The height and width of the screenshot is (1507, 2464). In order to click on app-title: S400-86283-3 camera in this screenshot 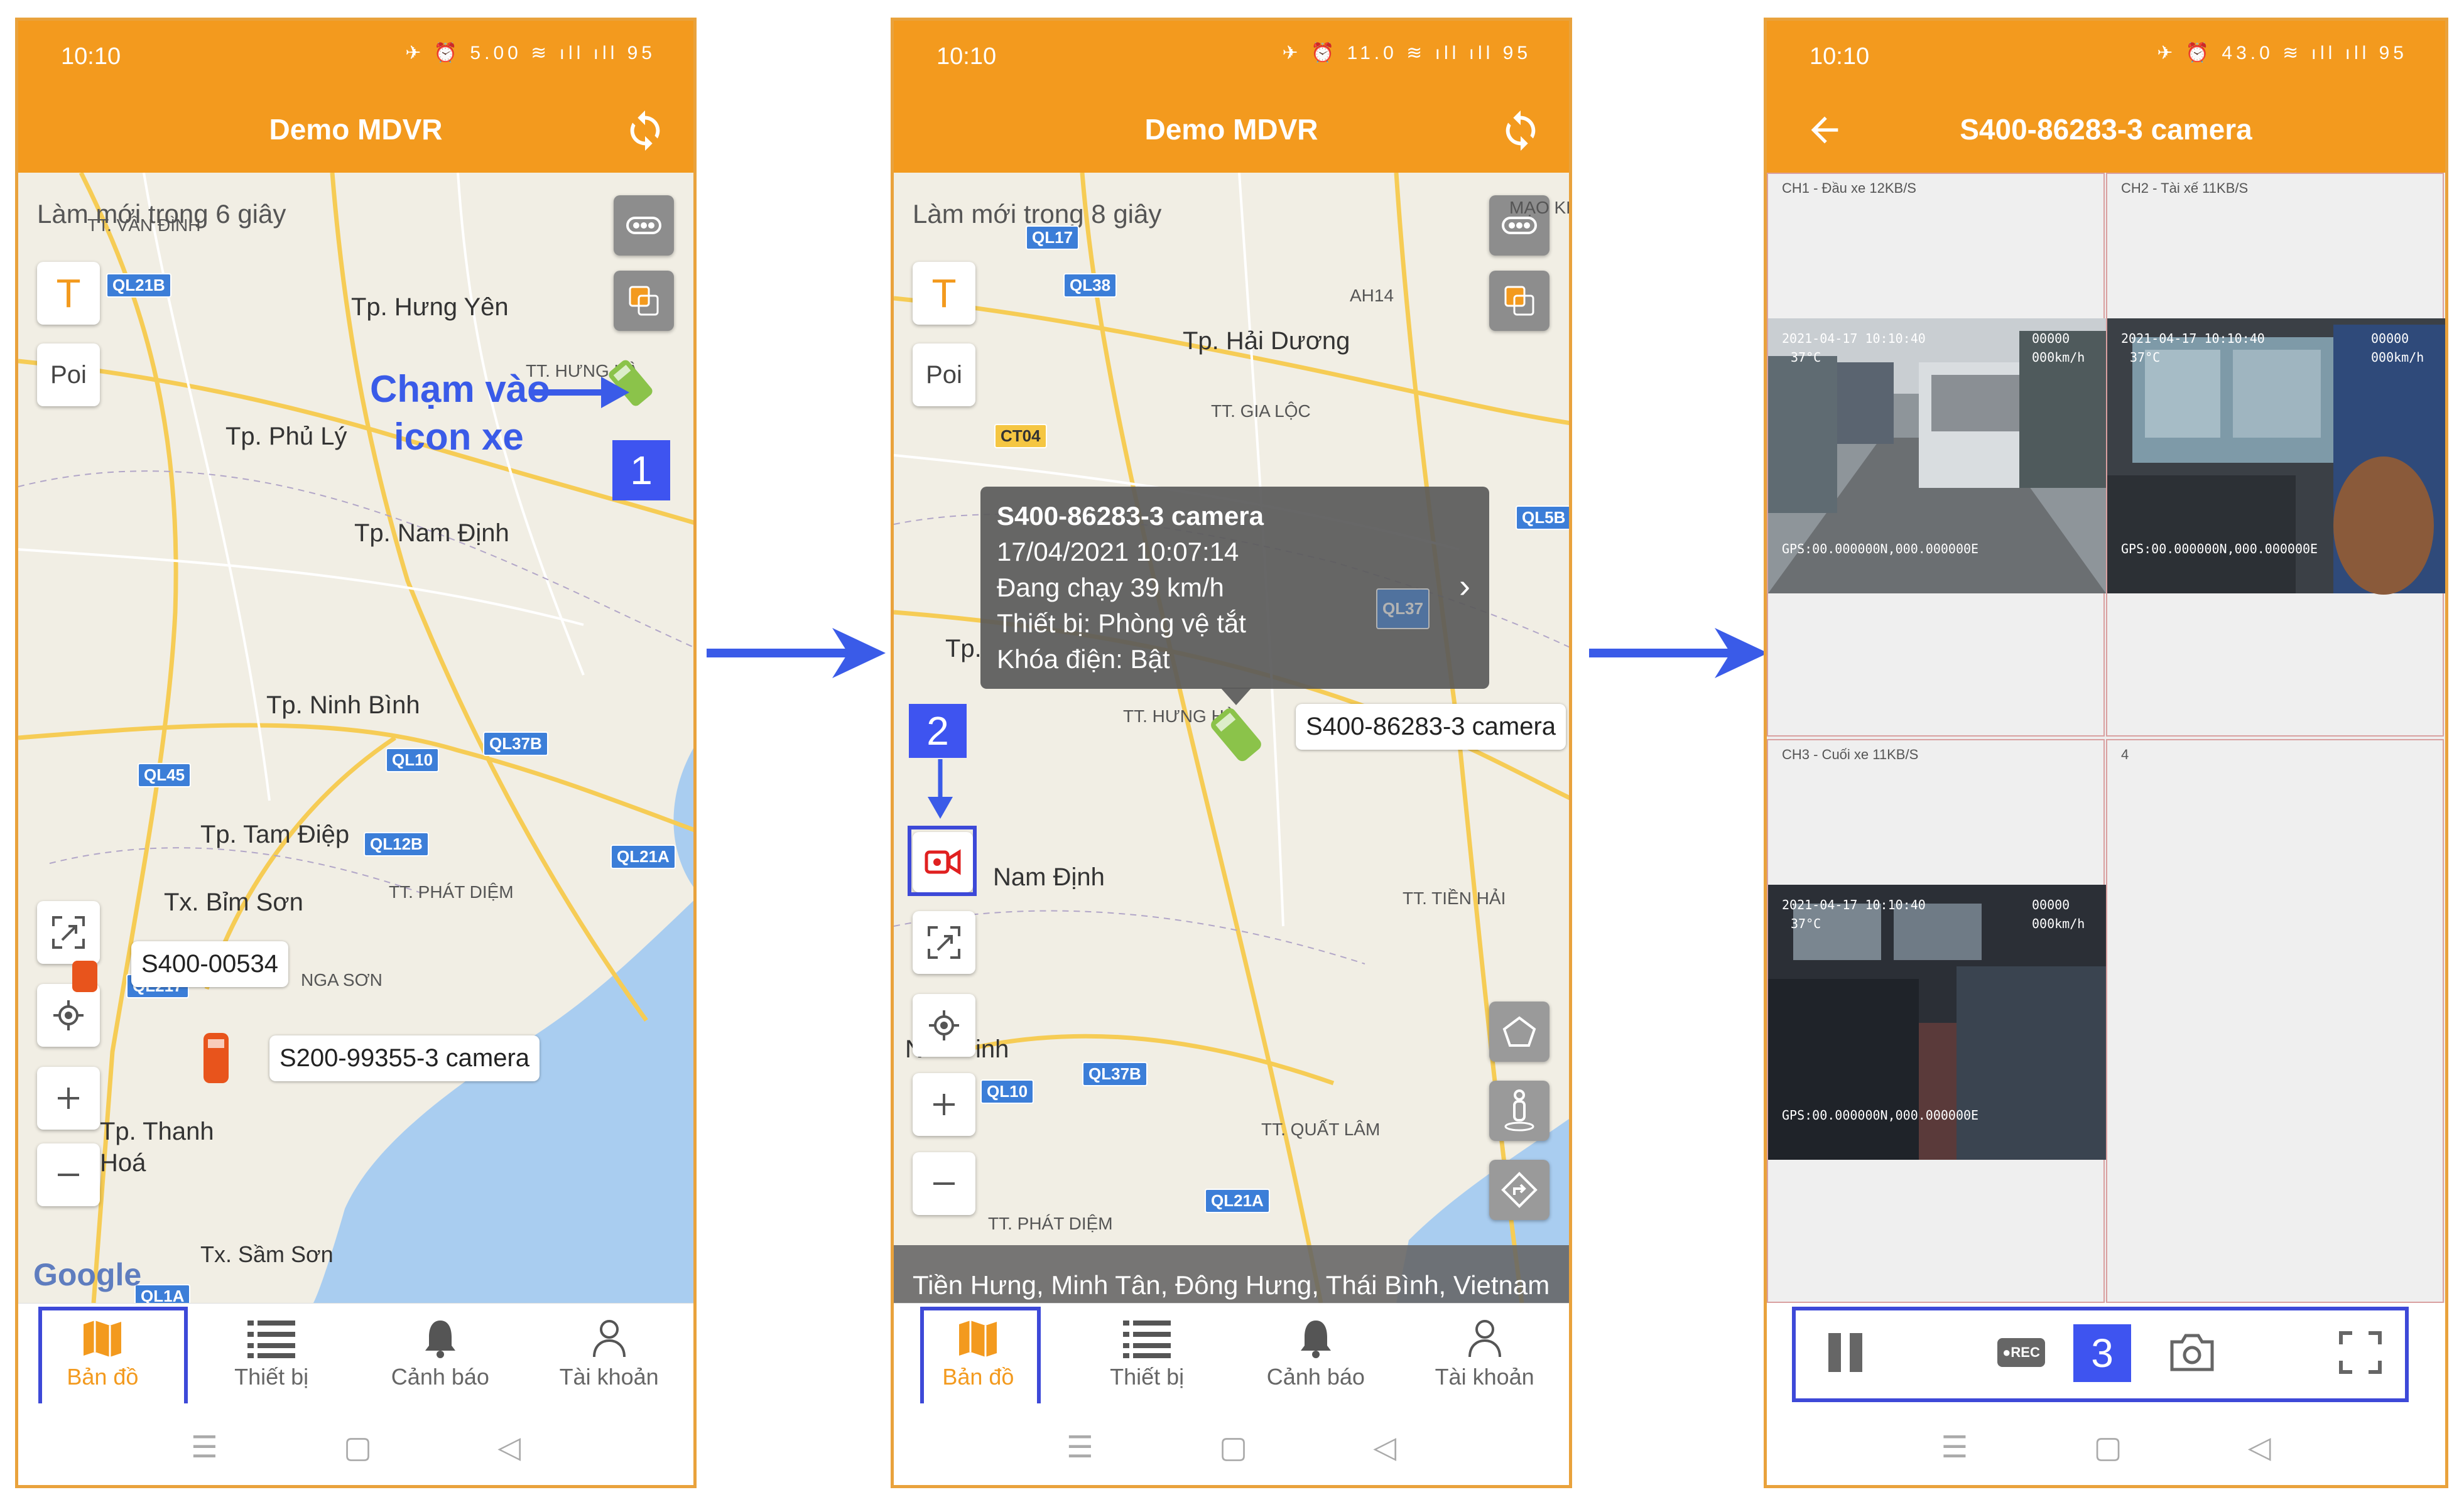, I will do `click(2106, 129)`.